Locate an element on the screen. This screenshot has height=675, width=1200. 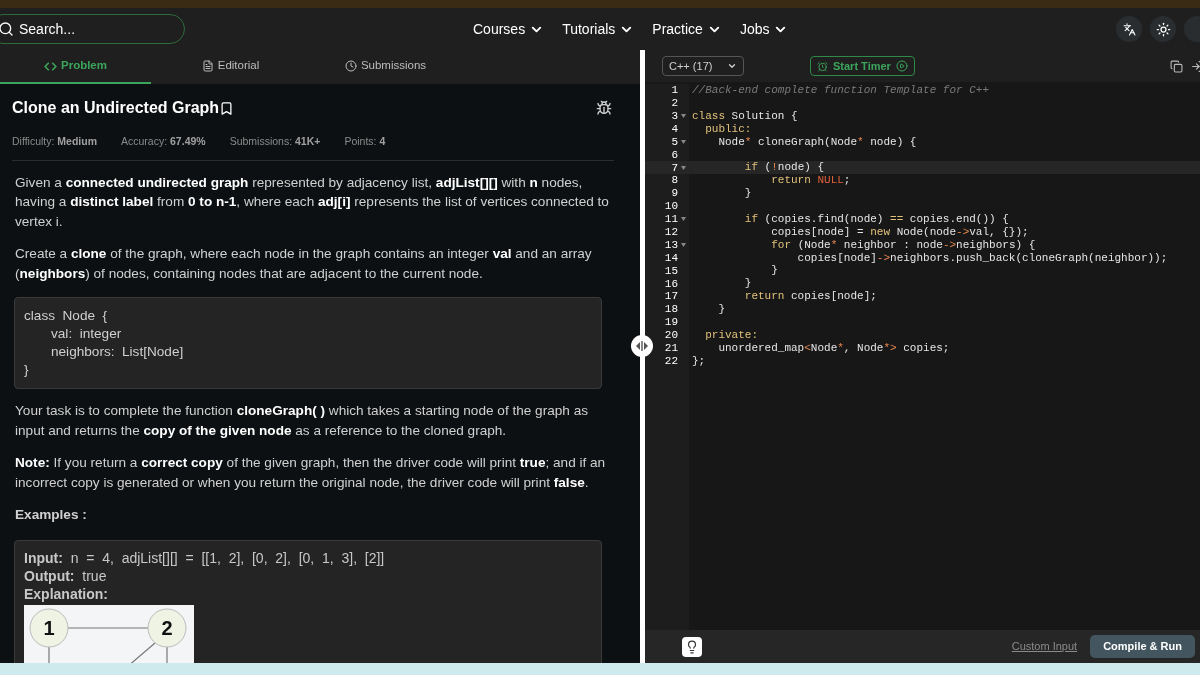
code-line: Node* cloneGraph(Node* node) { is located at coordinates (817, 142).